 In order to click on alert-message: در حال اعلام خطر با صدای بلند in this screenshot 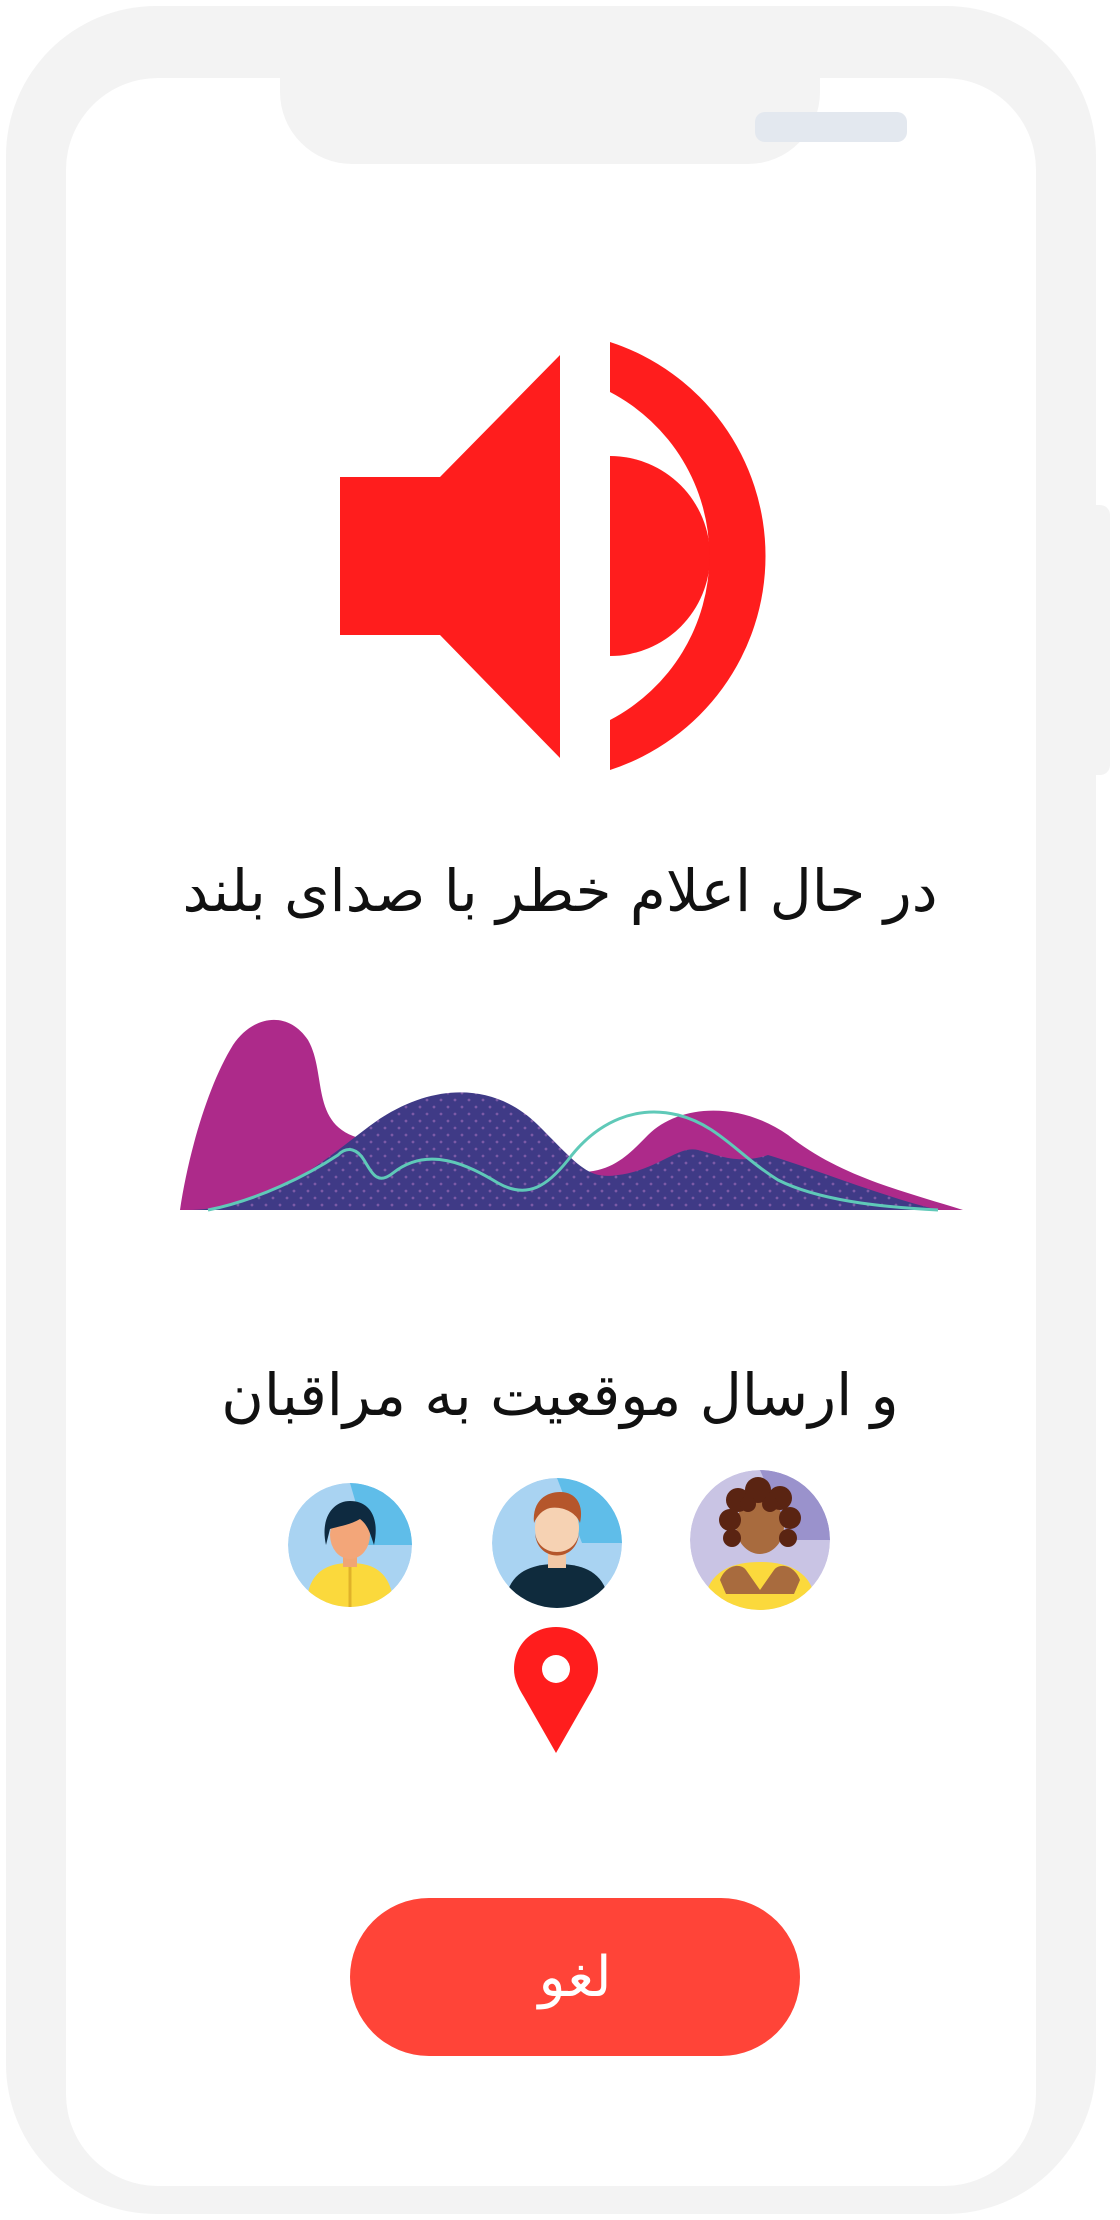, I will do `click(560, 891)`.